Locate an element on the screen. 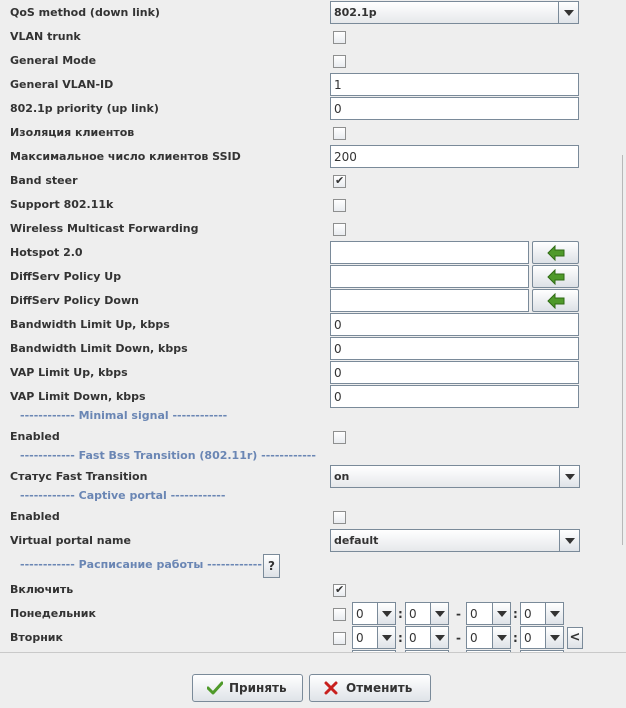  priority-up-value: 0 is located at coordinates (338, 109).